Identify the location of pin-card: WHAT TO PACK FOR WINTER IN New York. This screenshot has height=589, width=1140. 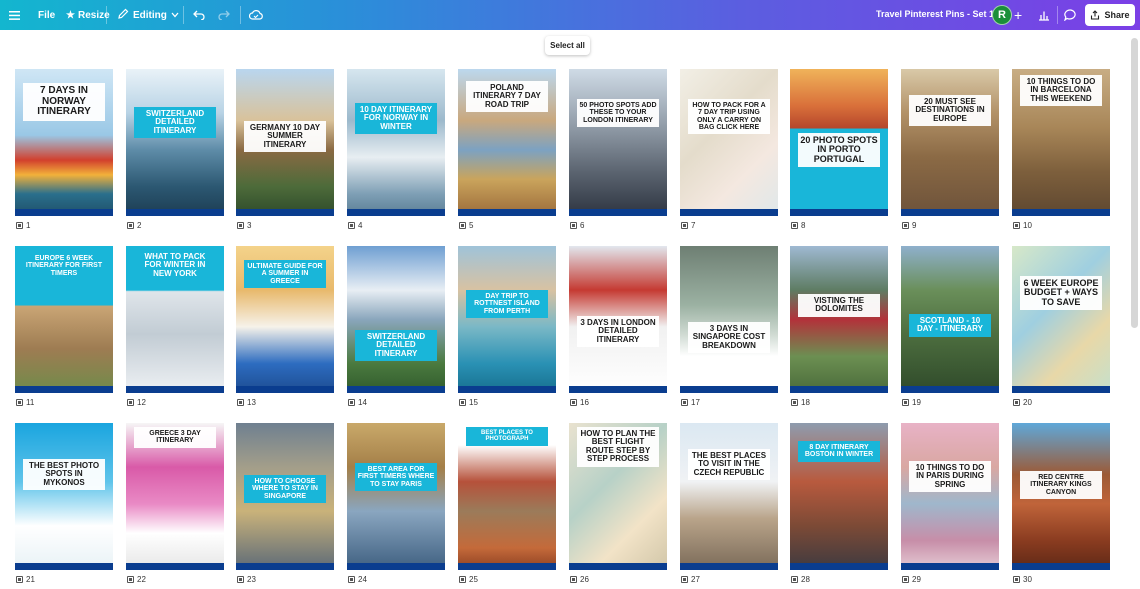
(175, 319).